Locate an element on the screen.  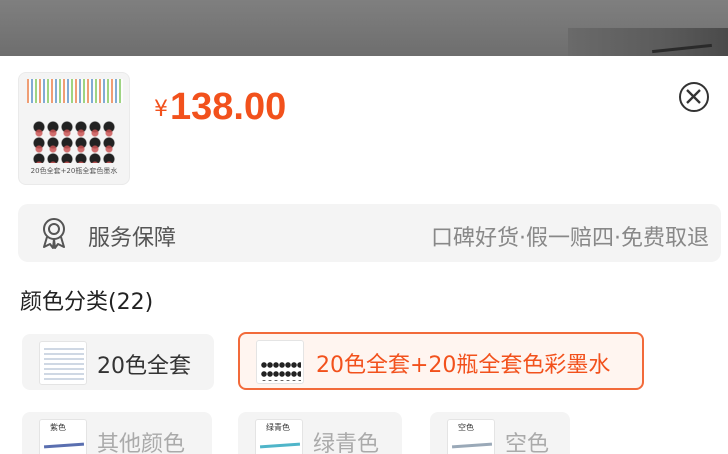
service-guarantee-bar: 服务保障 口碑好货·假一赔四·免费取退 is located at coordinates (369, 233).